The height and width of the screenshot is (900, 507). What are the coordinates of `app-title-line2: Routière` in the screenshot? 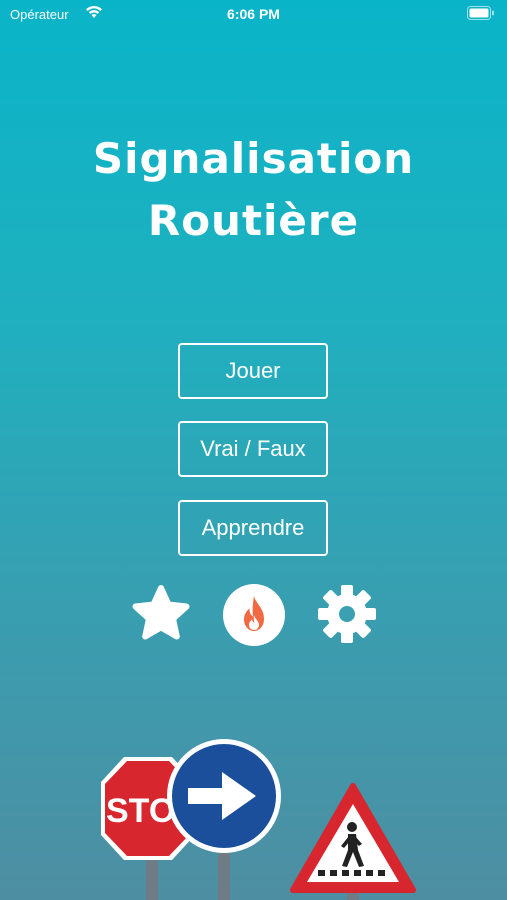 It's located at (253, 220).